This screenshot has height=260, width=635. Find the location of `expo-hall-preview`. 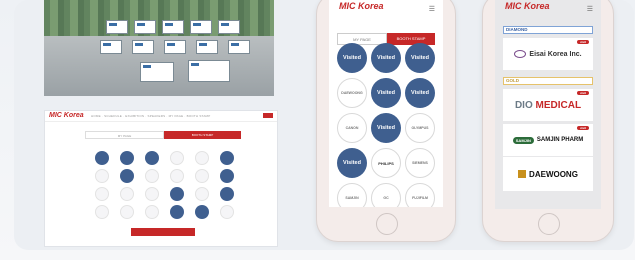

expo-hall-preview is located at coordinates (159, 48).